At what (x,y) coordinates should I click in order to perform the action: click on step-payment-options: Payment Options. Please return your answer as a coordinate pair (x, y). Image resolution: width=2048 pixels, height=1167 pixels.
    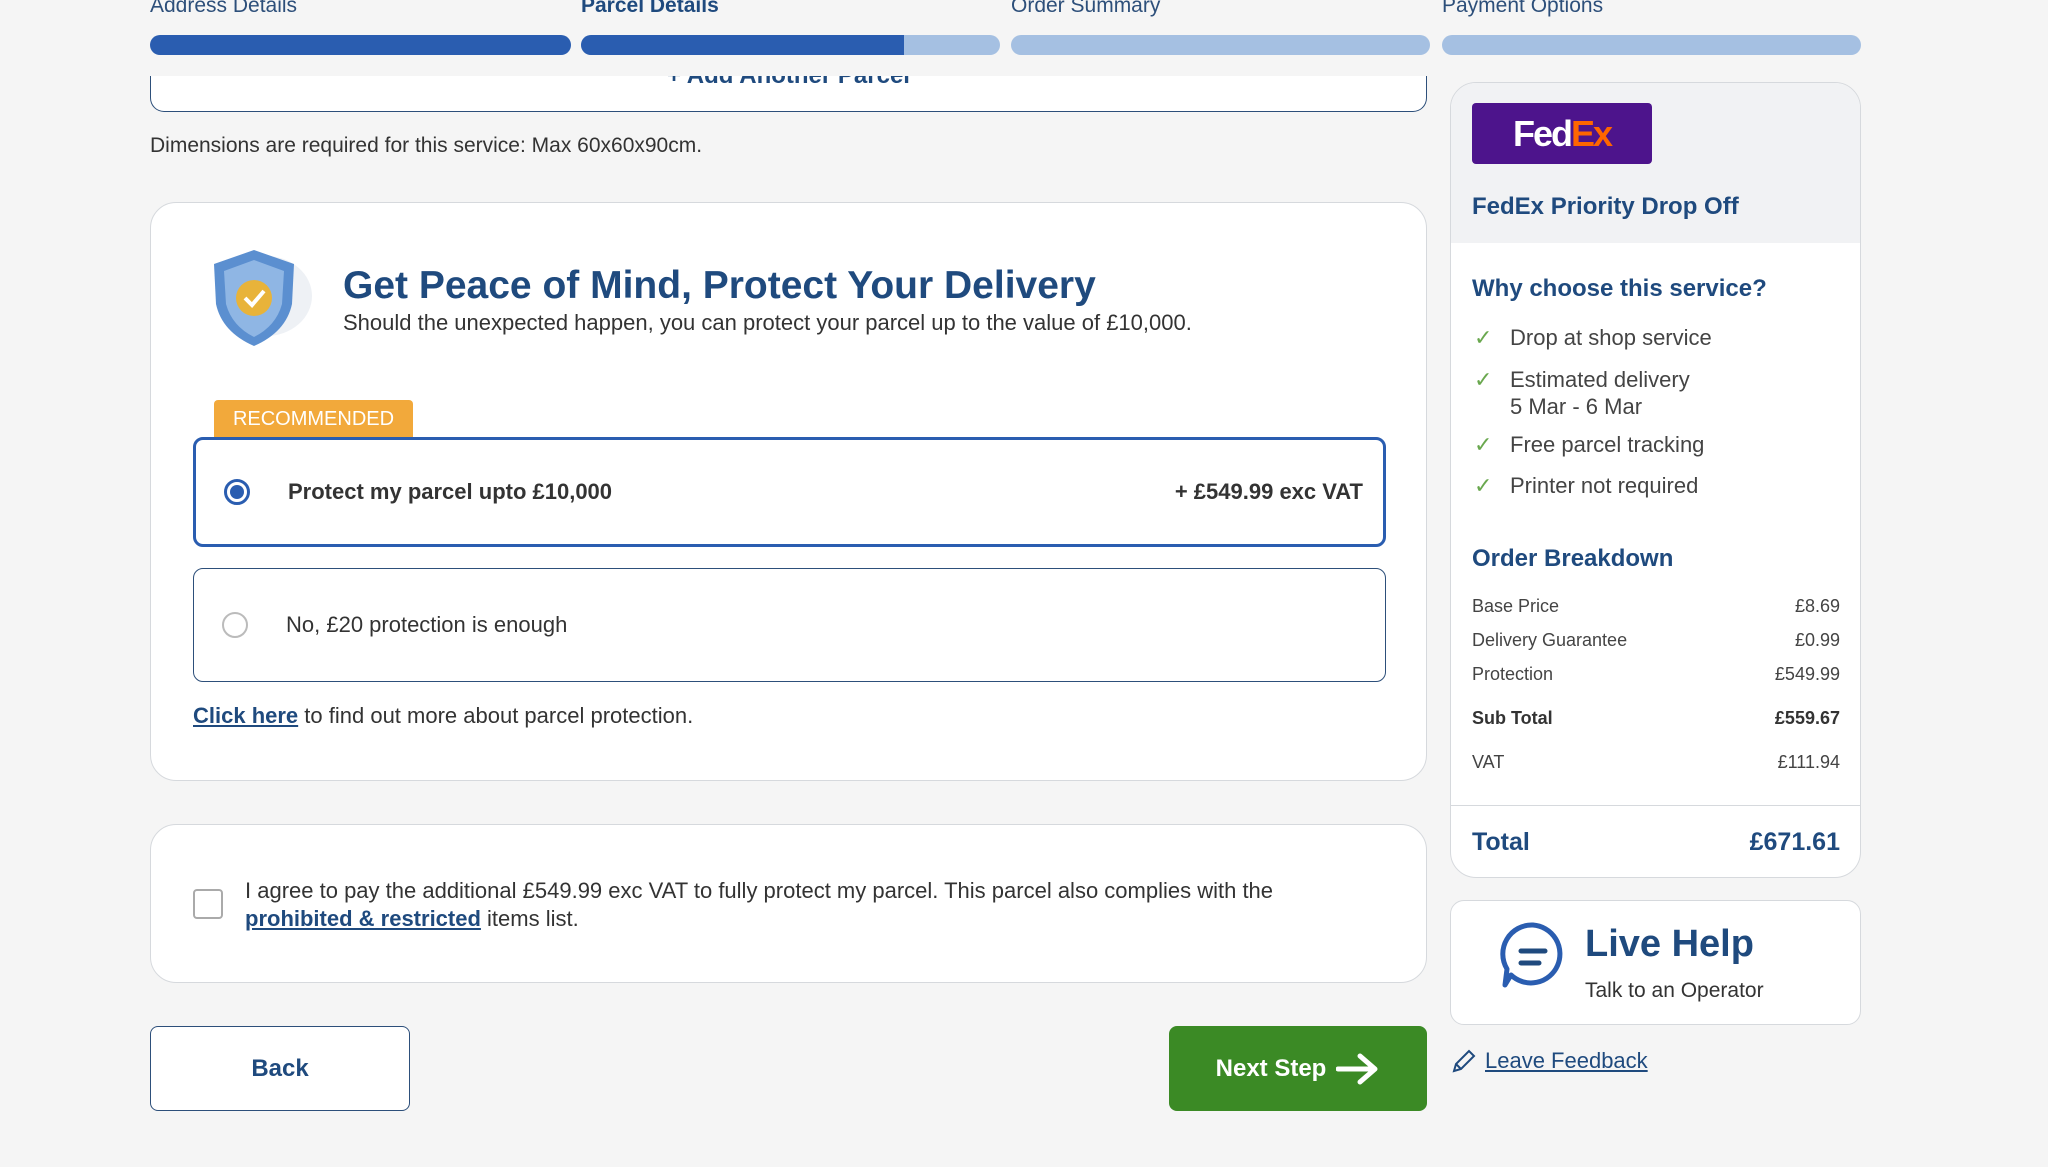
    Looking at the image, I should click on (1523, 8).